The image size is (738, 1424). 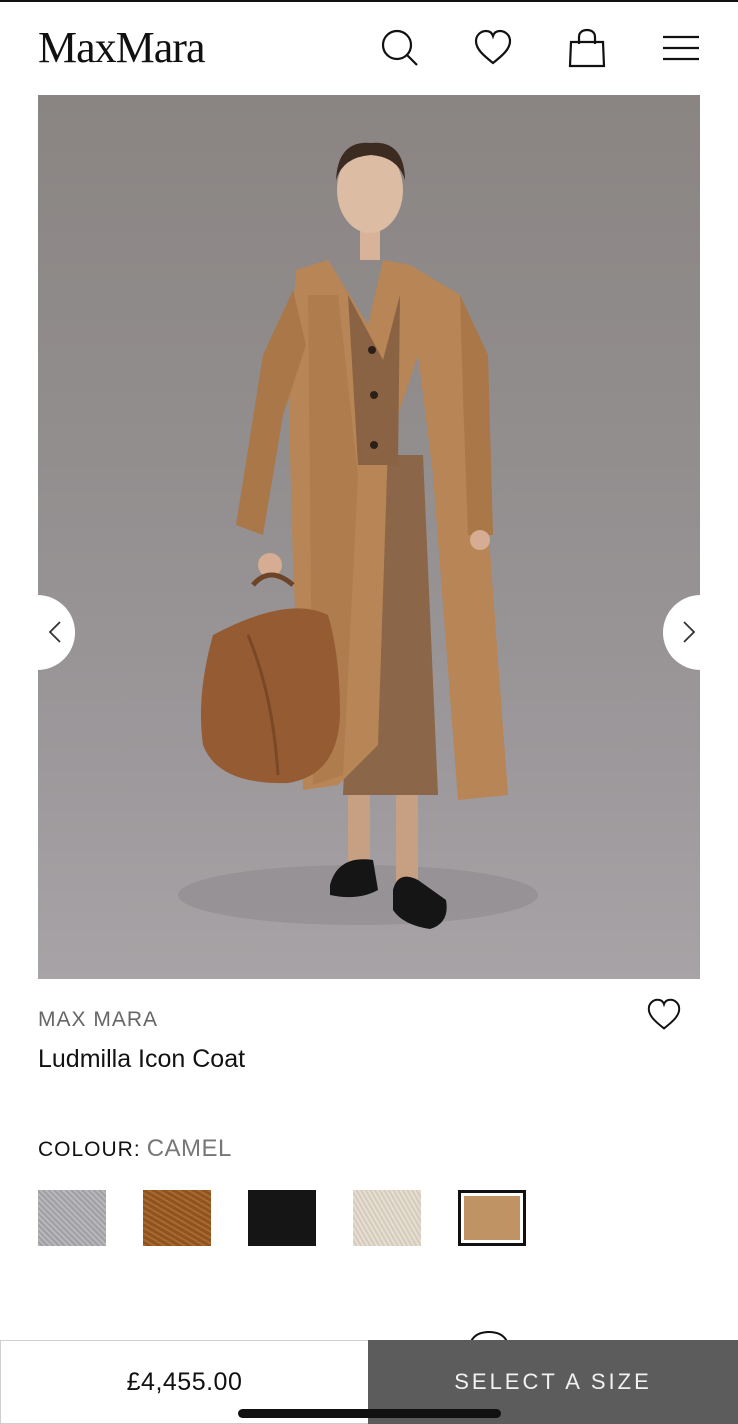 I want to click on chevron-left-icon, so click(x=54, y=632).